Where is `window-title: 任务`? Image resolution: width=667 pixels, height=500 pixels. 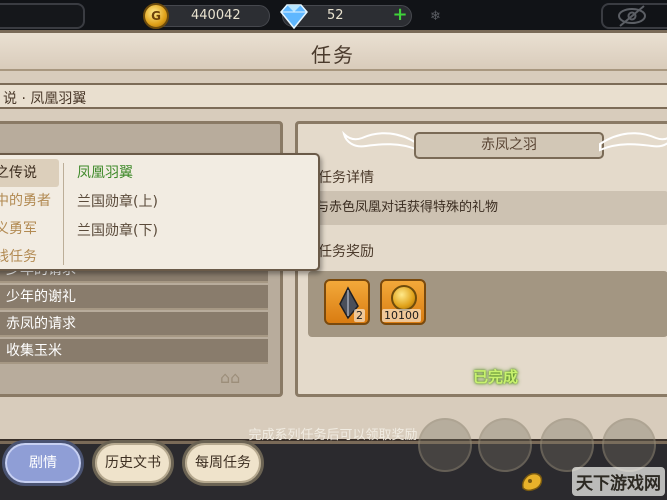
window-title: 任务 is located at coordinates (333, 55).